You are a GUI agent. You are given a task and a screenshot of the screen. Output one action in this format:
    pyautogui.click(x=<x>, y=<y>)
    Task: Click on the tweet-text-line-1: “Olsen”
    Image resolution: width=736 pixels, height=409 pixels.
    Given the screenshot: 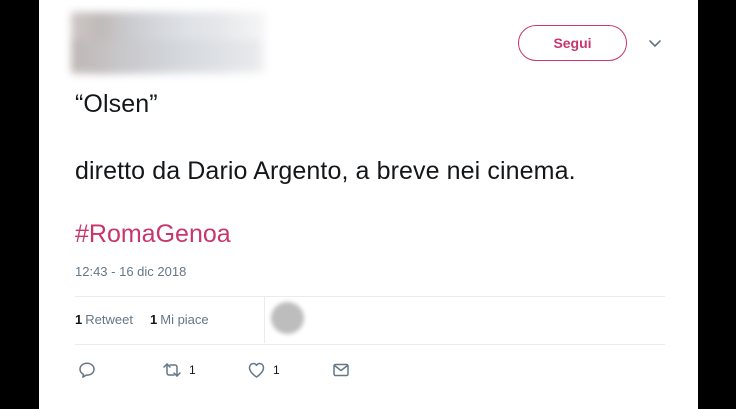 What is the action you would take?
    pyautogui.click(x=116, y=104)
    